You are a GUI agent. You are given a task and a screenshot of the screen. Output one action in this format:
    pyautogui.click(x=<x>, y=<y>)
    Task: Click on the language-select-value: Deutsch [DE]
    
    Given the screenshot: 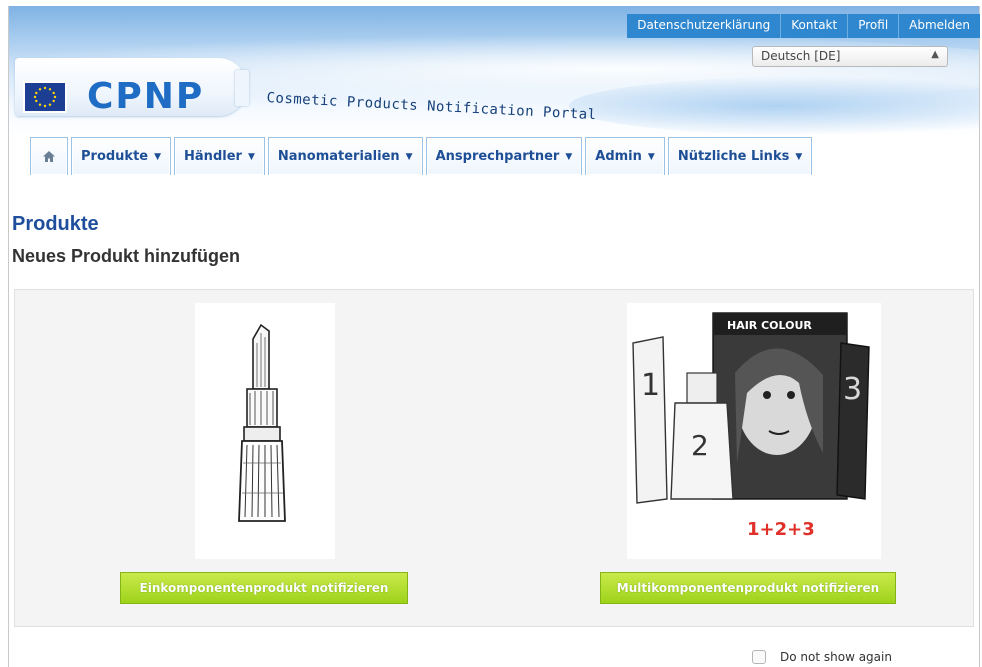 What is the action you would take?
    pyautogui.click(x=801, y=56)
    